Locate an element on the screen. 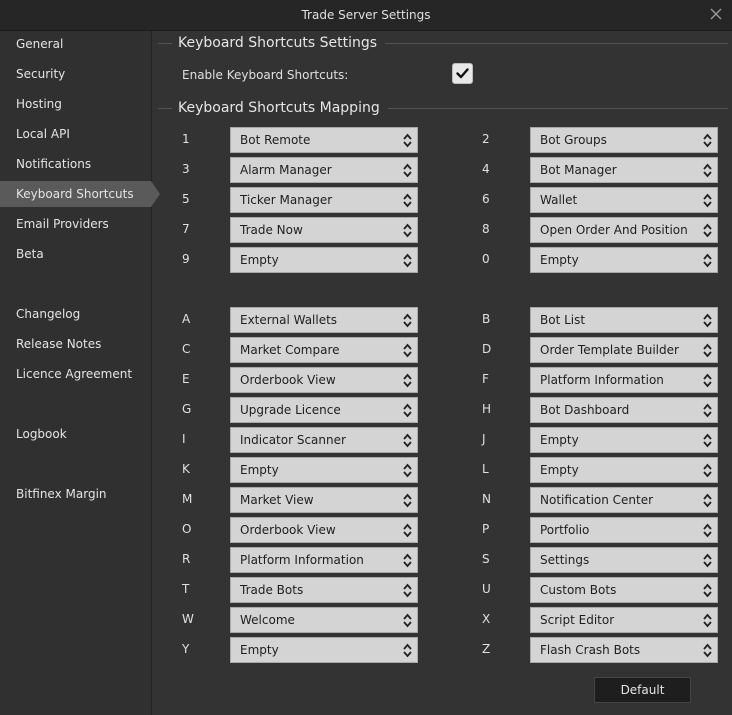 The height and width of the screenshot is (715, 732). sidebar-item-label: Logbook is located at coordinates (41, 434).